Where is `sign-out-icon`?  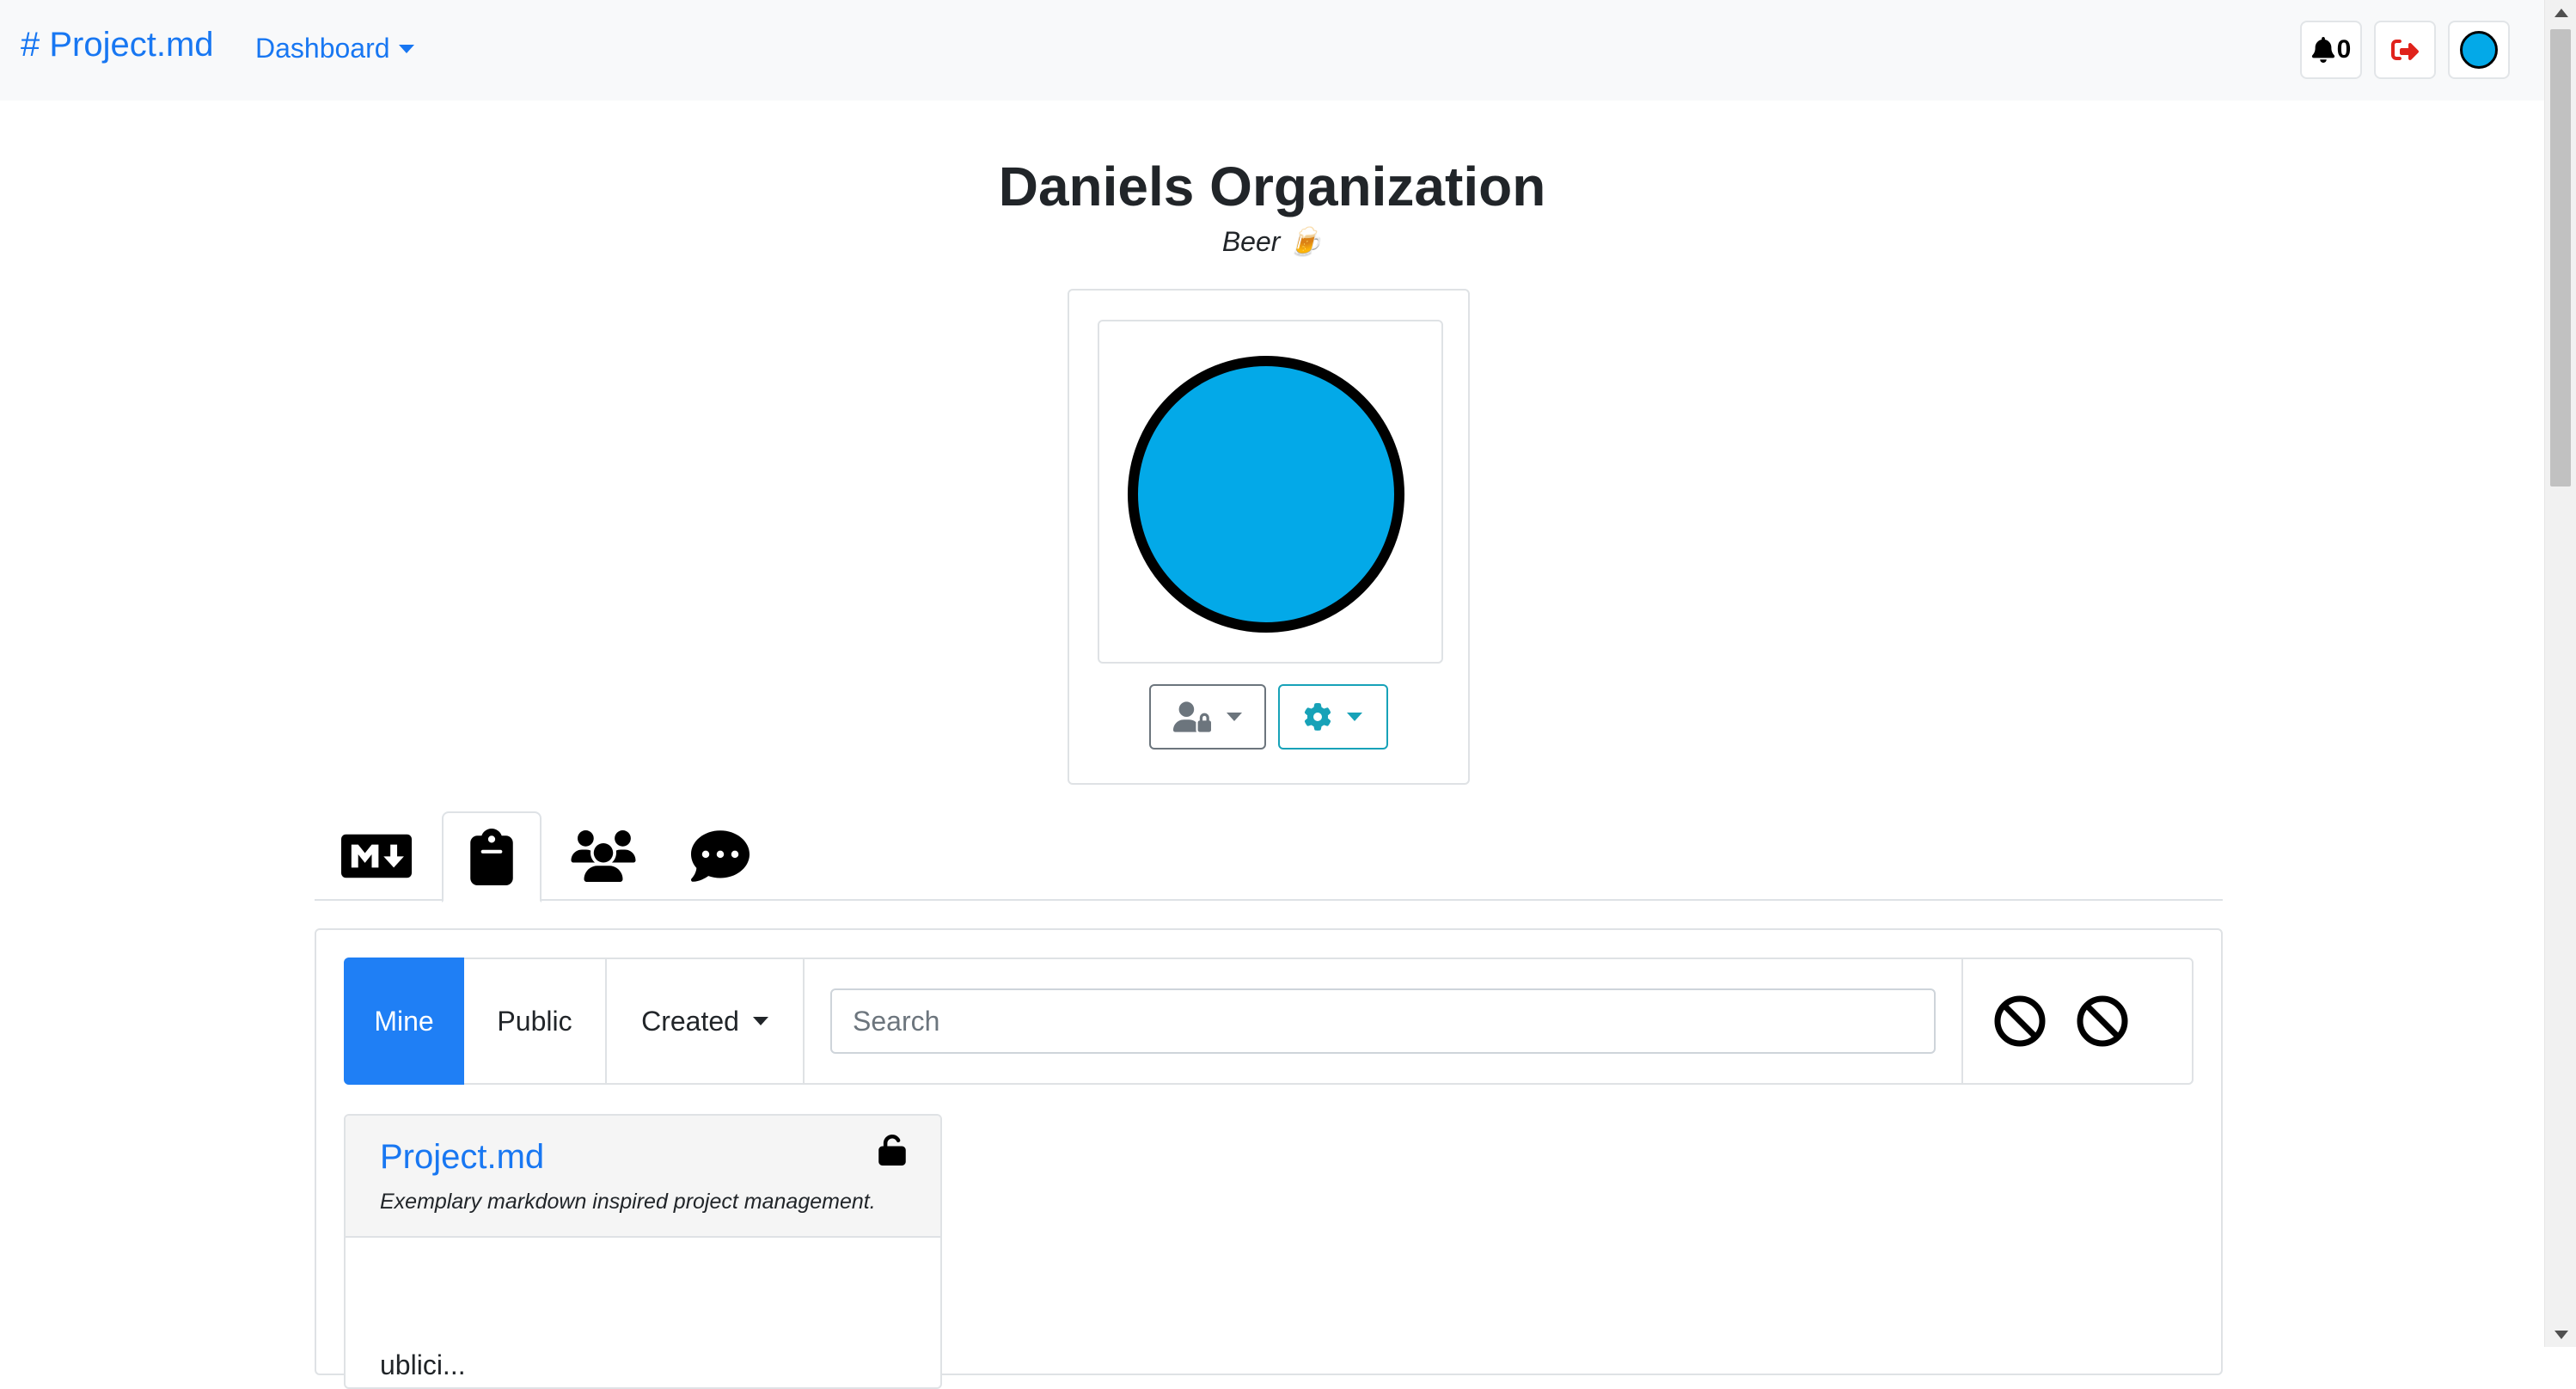
sign-out-icon is located at coordinates (2405, 51).